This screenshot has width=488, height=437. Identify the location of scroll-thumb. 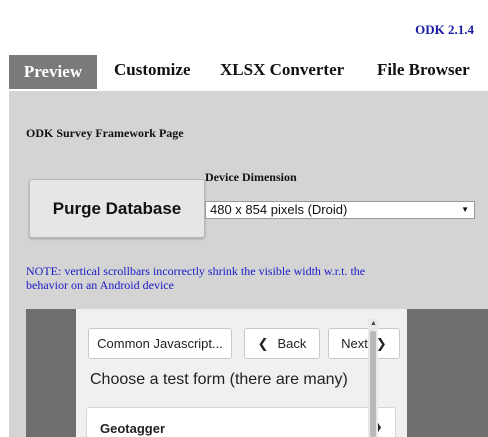
(373, 384).